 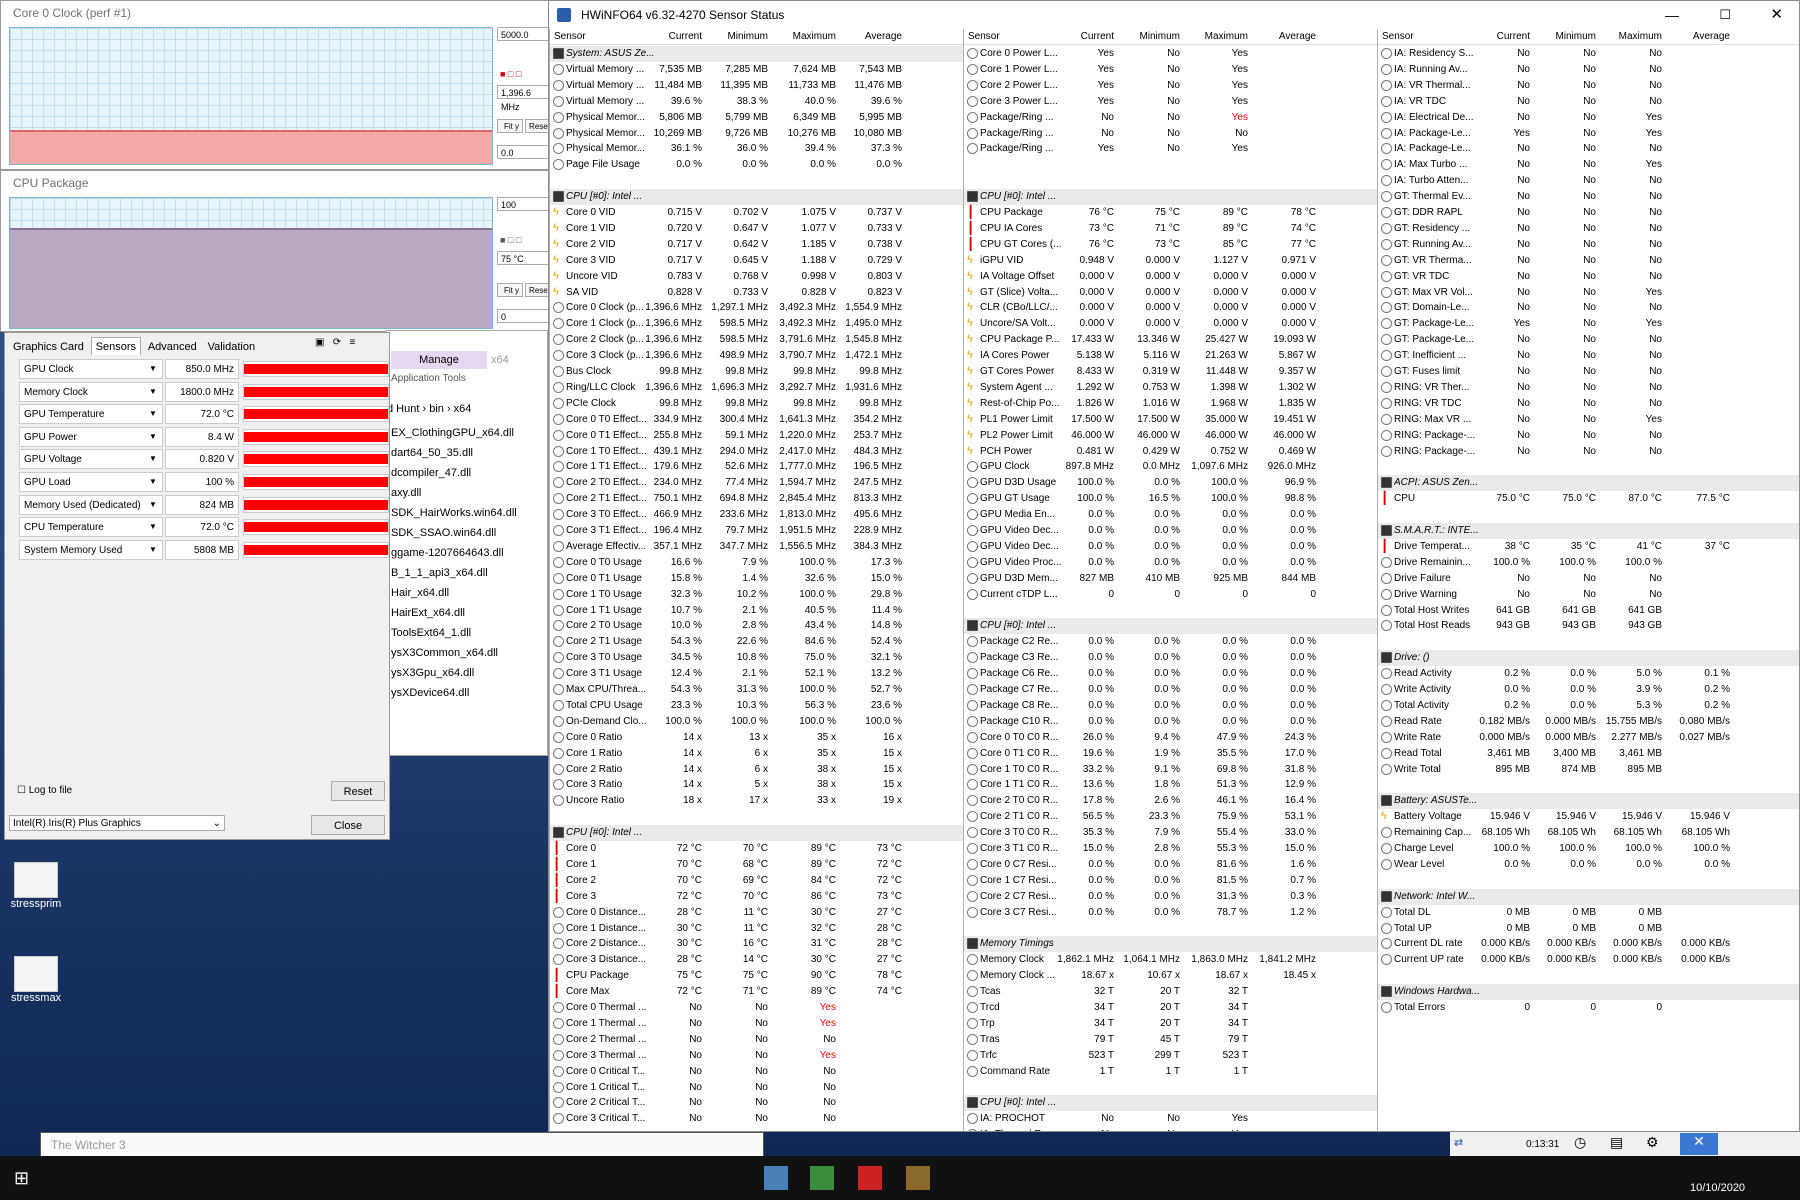 I want to click on sensor-row: ϟ Uncore VID 0.783 V 0.768 V 0.998 V 0.803 V, so click(x=756, y=277).